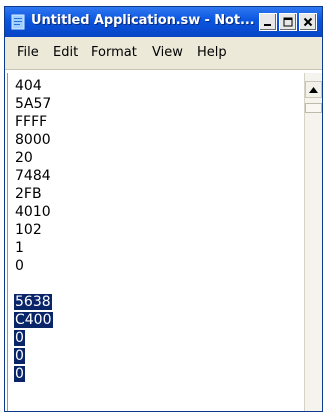 Image resolution: width=327 pixels, height=412 pixels. What do you see at coordinates (28, 86) in the screenshot?
I see `text-line-content: 404` at bounding box center [28, 86].